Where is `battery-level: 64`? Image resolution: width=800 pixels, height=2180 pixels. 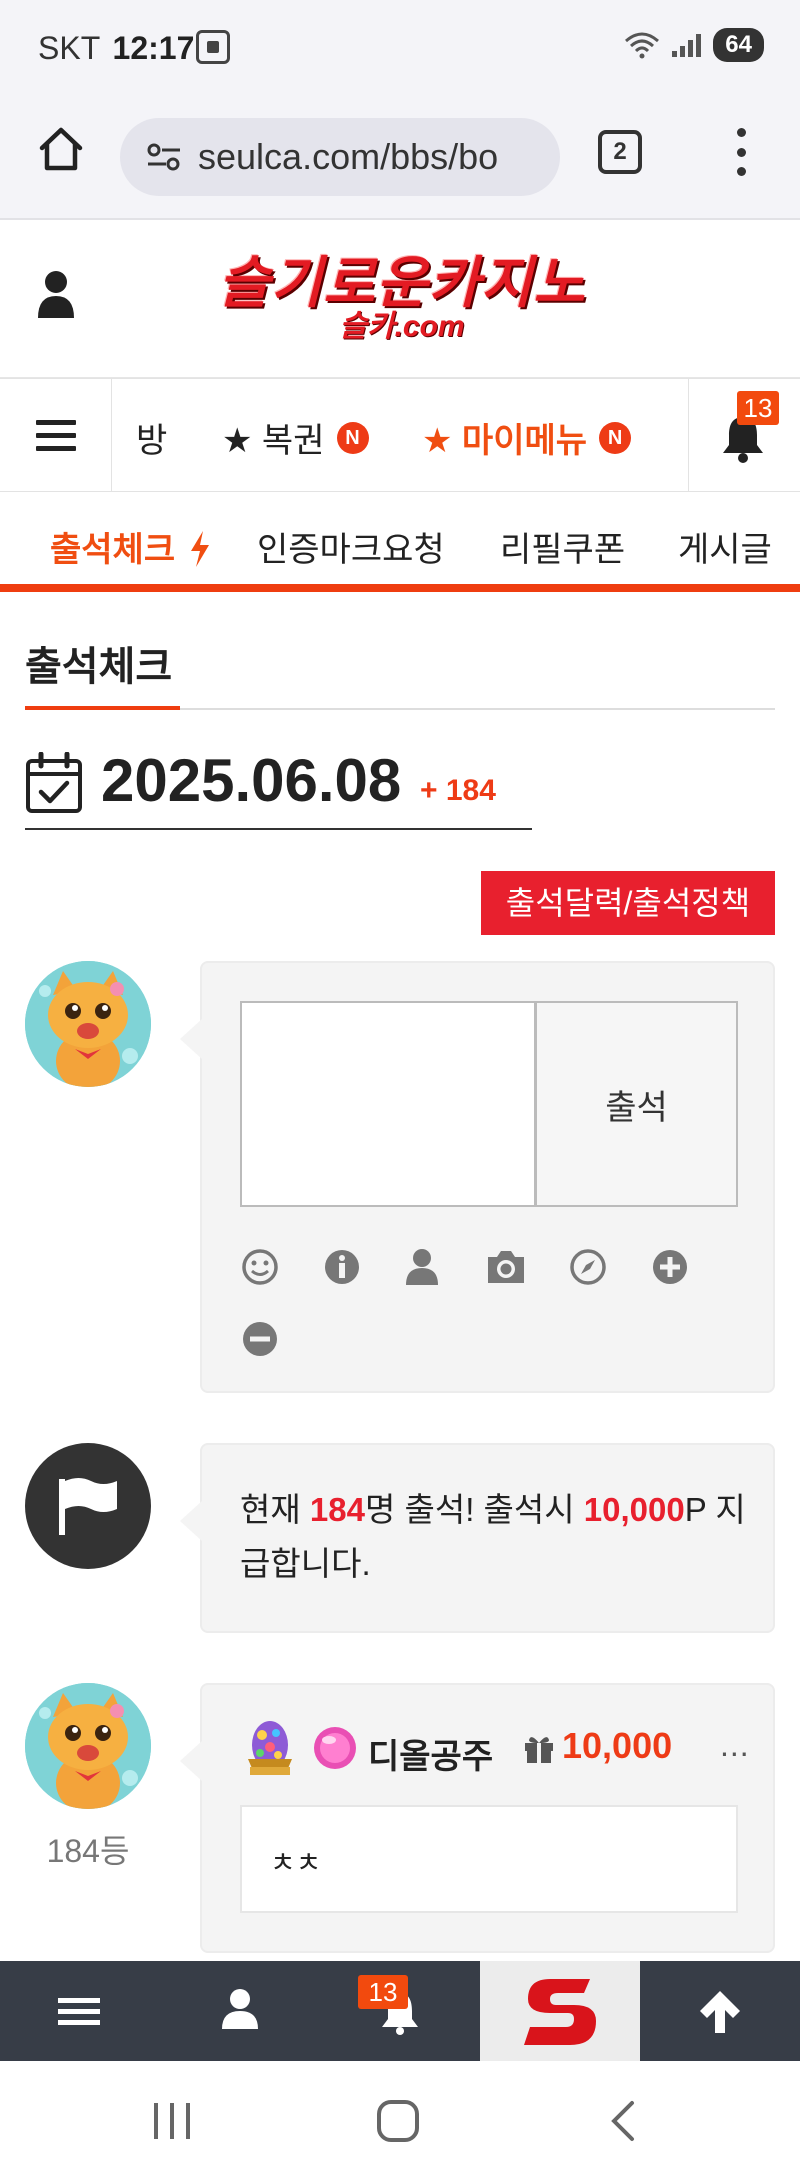 battery-level: 64 is located at coordinates (738, 45).